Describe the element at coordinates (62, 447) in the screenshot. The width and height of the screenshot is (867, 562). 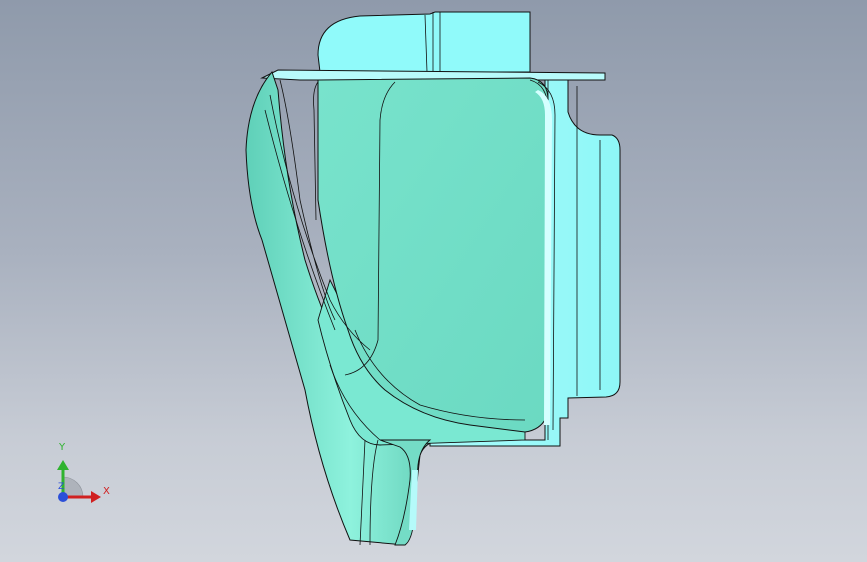
I see `y-axis-label: Y` at that location.